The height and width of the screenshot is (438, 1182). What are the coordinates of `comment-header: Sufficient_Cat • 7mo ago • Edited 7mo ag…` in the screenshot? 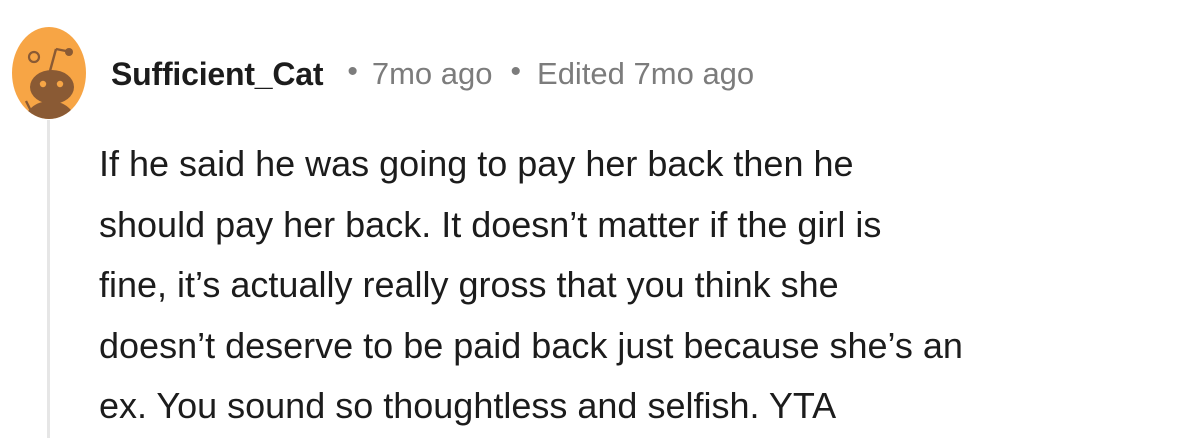 It's located at (432, 74).